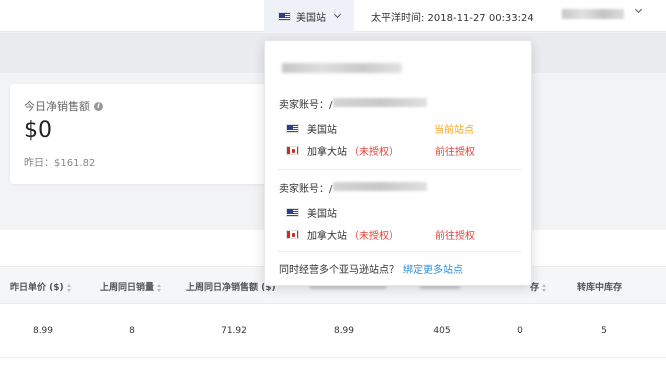 Image resolution: width=666 pixels, height=371 pixels. I want to click on table-cell: 0, so click(520, 331).